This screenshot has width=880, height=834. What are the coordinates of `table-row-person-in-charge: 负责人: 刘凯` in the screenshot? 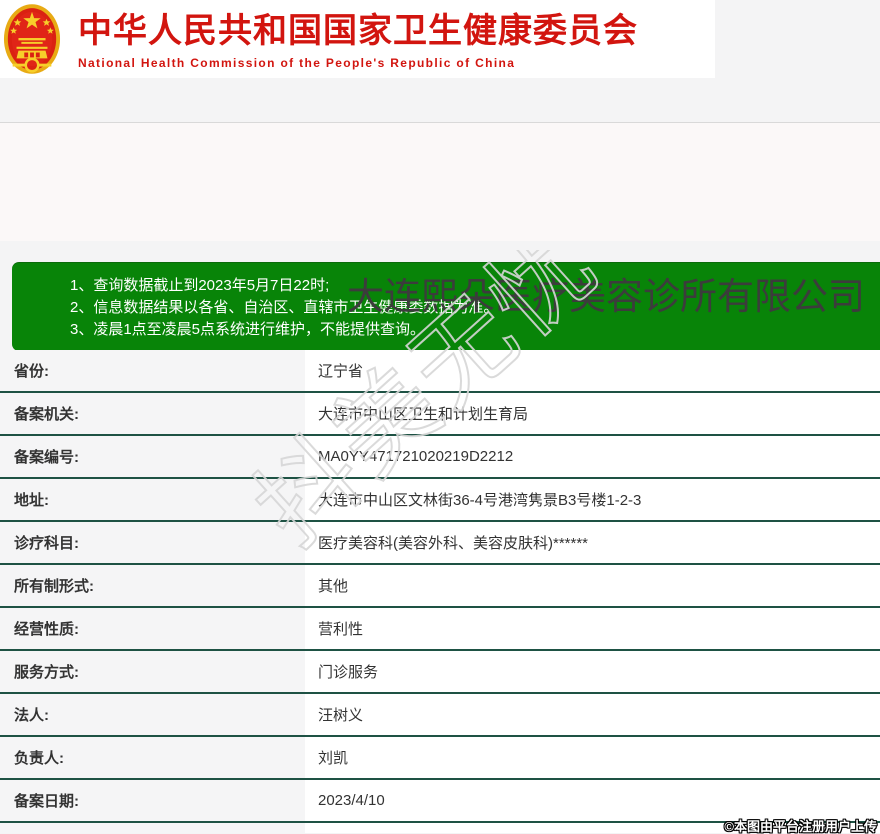 It's located at (440, 758).